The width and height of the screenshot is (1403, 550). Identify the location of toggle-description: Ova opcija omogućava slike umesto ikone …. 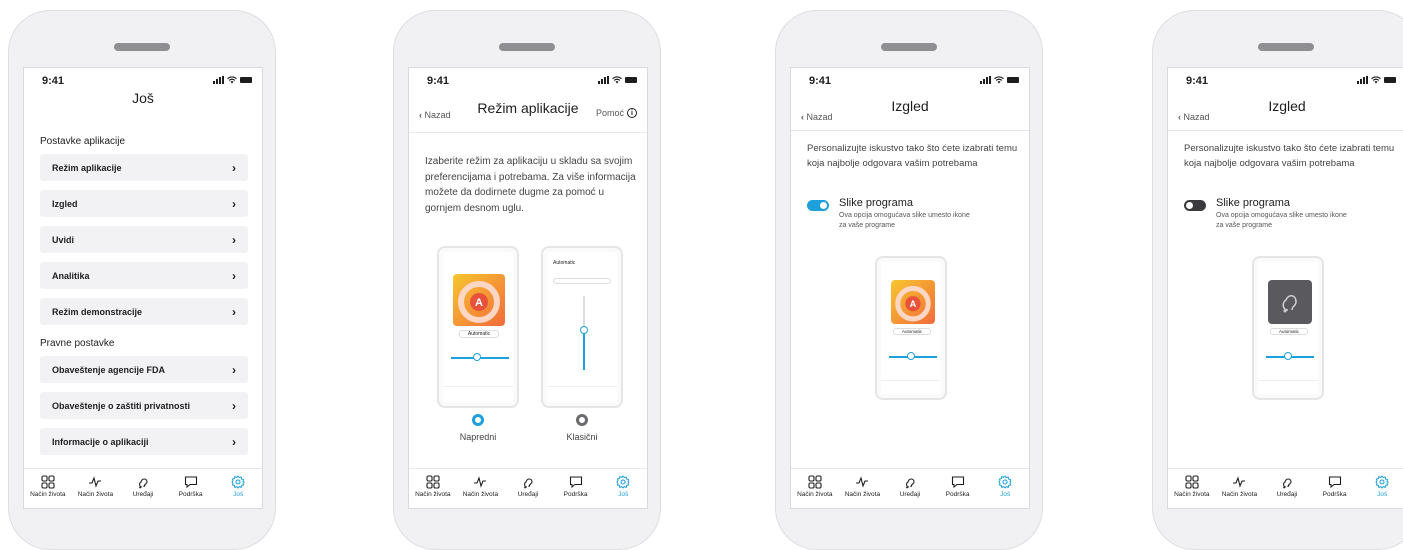
(1281, 221).